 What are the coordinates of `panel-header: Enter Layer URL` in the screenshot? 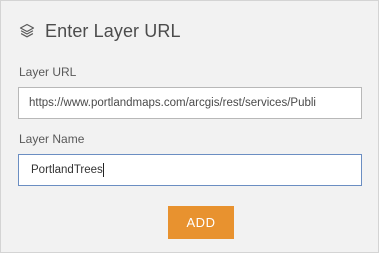 It's located at (99, 31).